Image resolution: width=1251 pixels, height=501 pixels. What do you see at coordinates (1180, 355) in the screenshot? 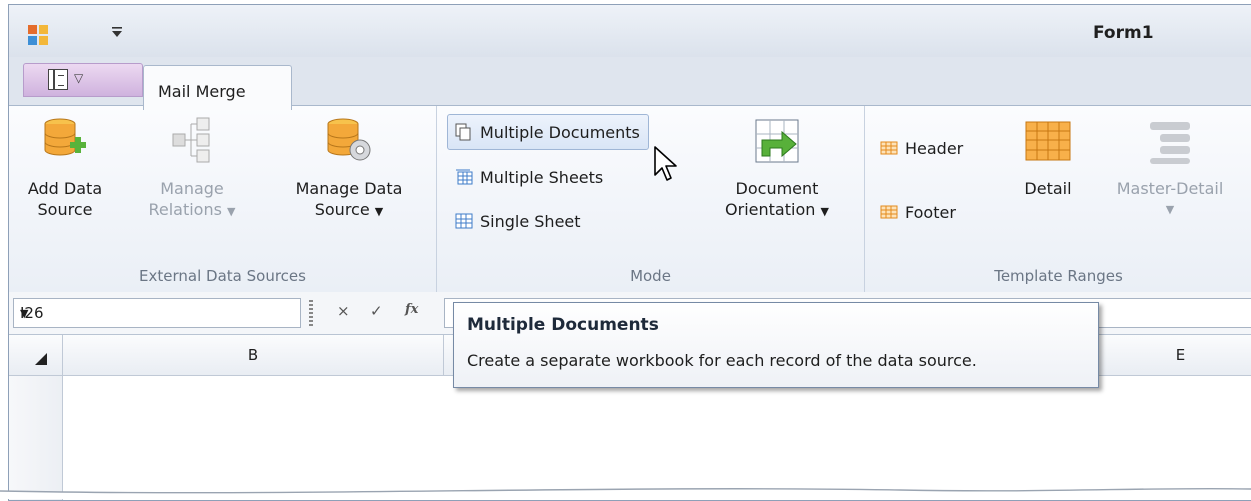
I see `column-header-e: E` at bounding box center [1180, 355].